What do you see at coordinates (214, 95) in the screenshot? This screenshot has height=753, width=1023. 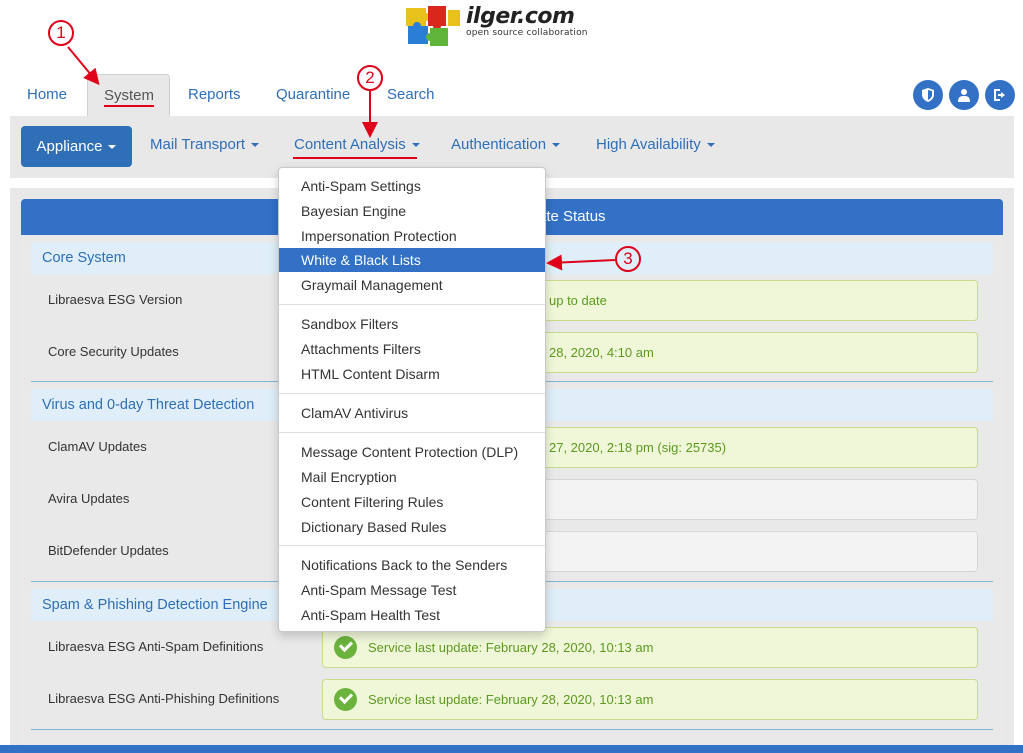 I see `tab-reports: Reports` at bounding box center [214, 95].